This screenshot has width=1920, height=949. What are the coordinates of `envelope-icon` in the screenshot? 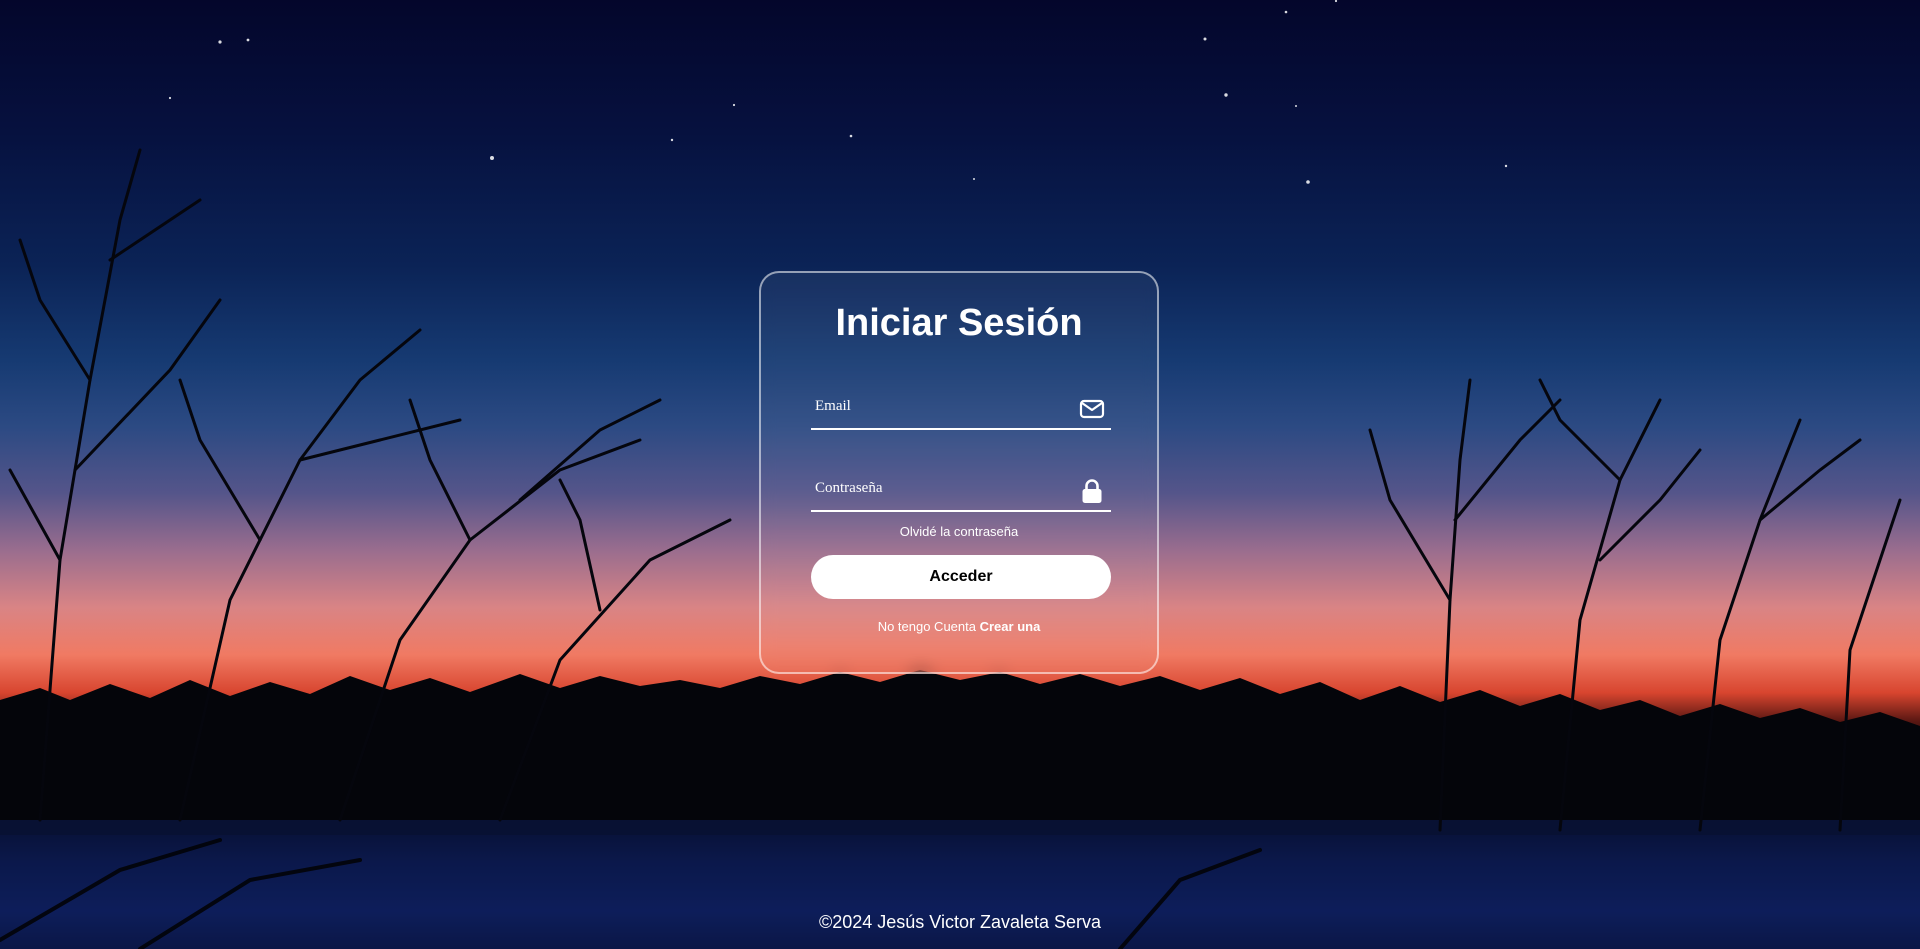 It's located at (1092, 409).